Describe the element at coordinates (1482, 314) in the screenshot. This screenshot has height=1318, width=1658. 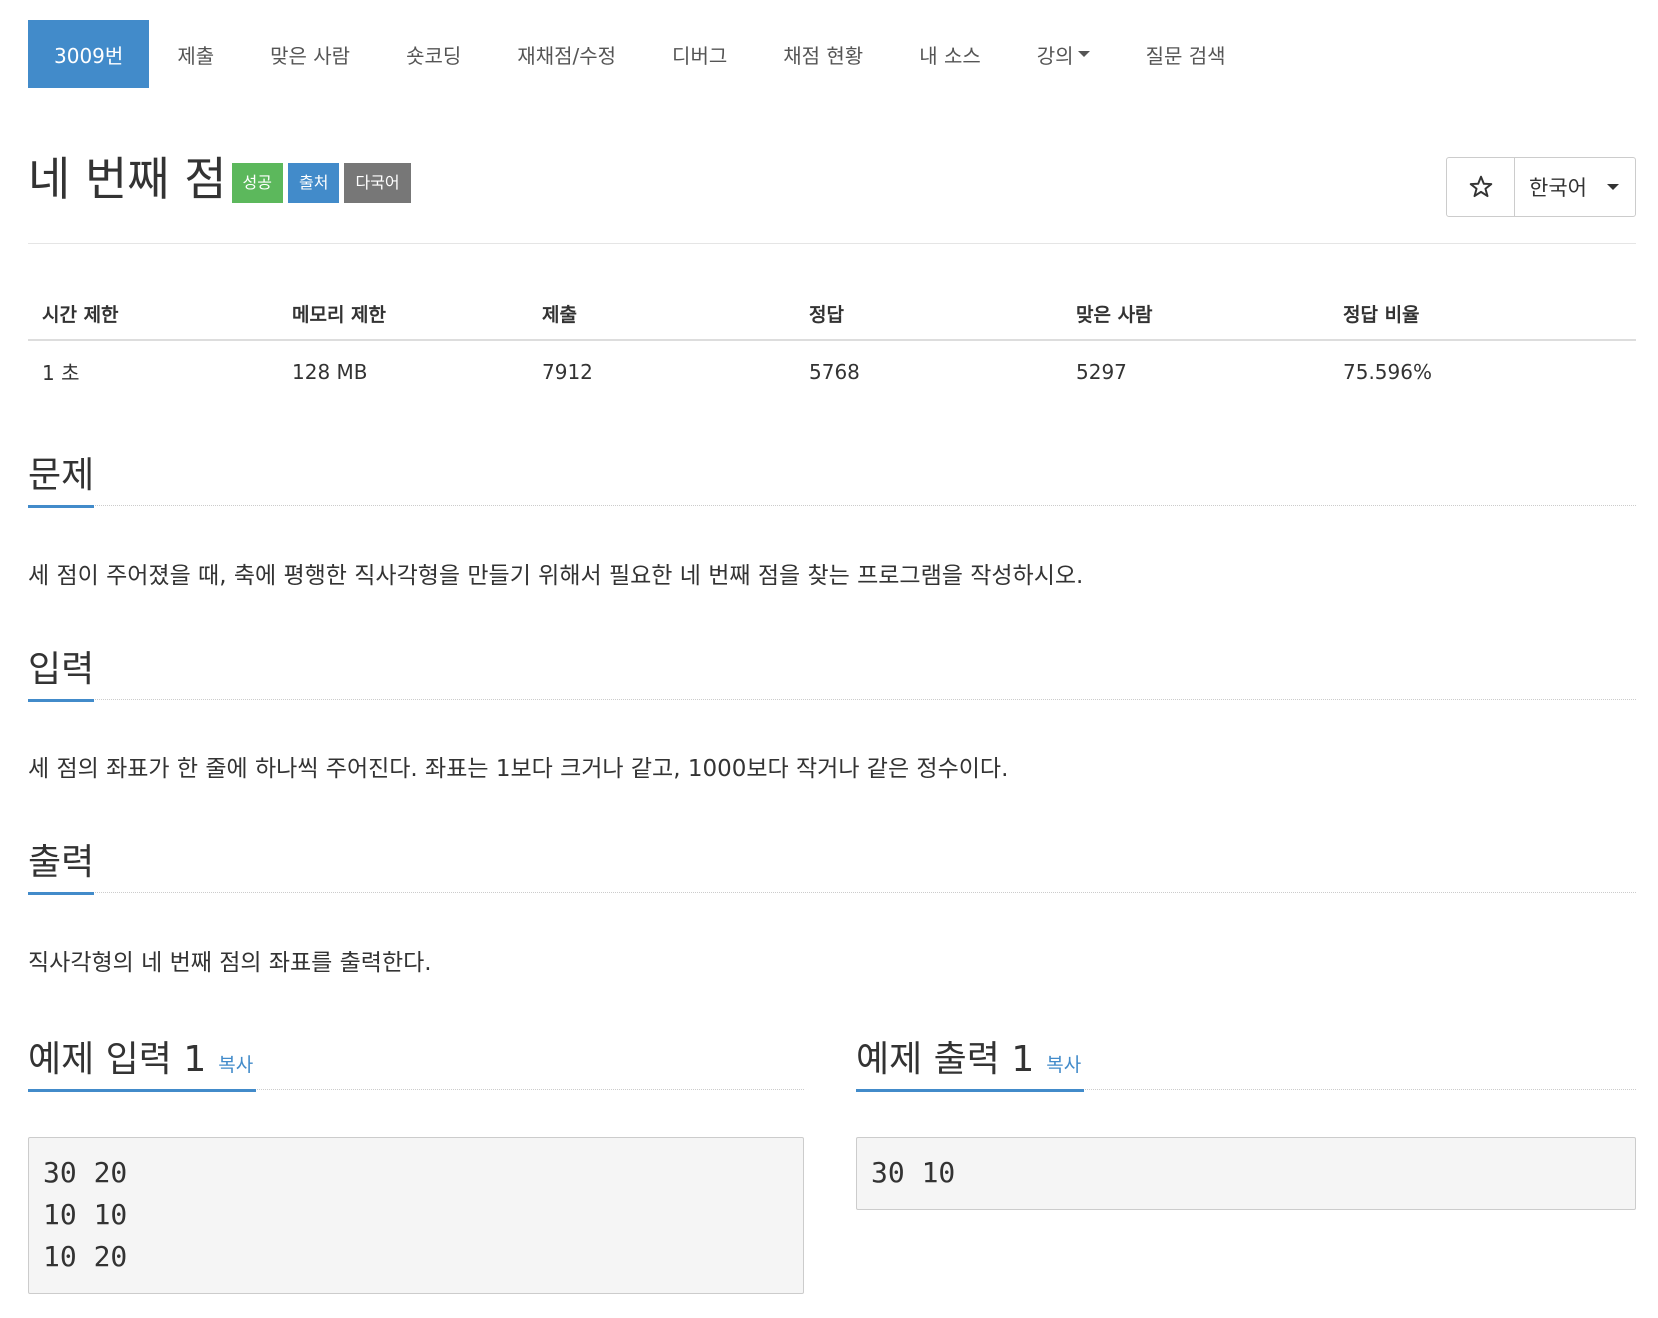
I see `stats-header-ratio: 정답 비율` at that location.